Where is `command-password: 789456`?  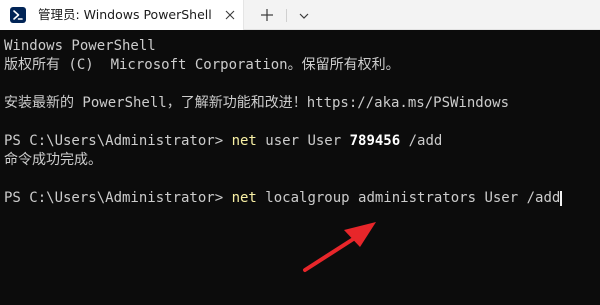
command-password: 789456 is located at coordinates (375, 141).